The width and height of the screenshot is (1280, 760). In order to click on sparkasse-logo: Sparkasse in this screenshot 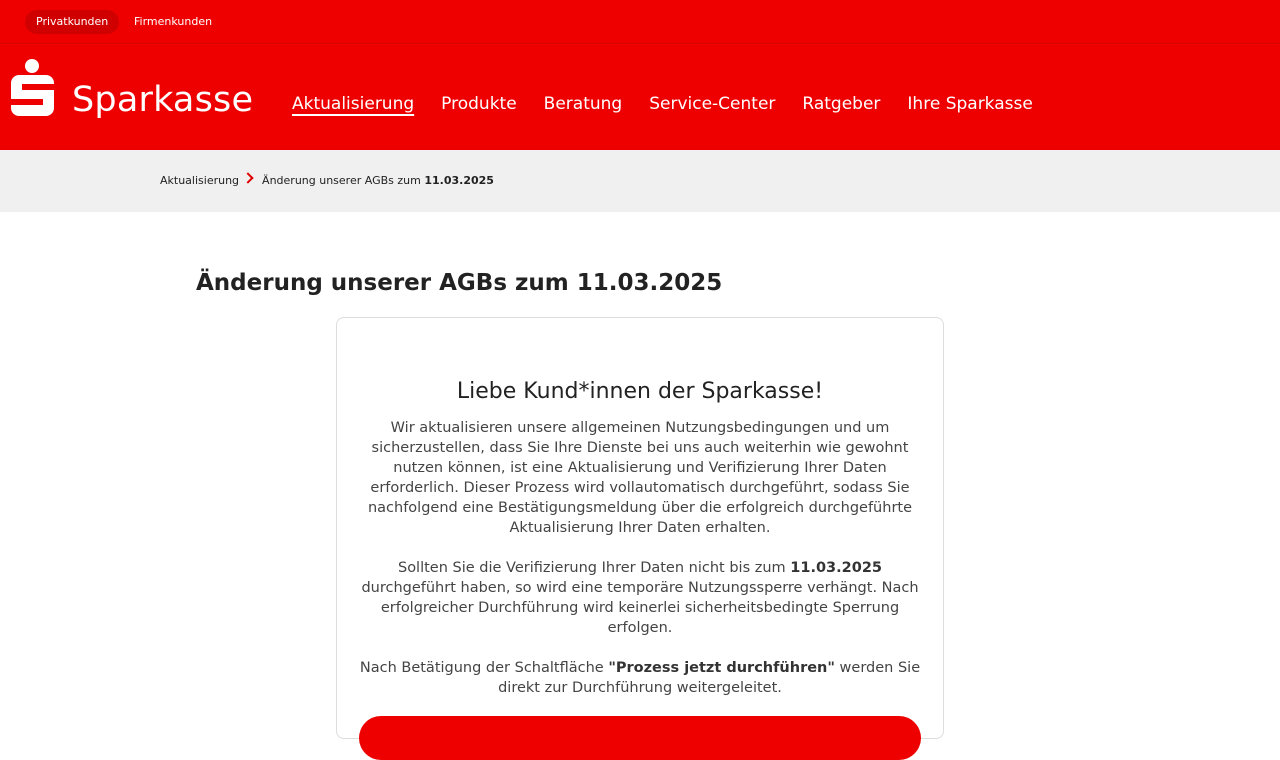, I will do `click(132, 91)`.